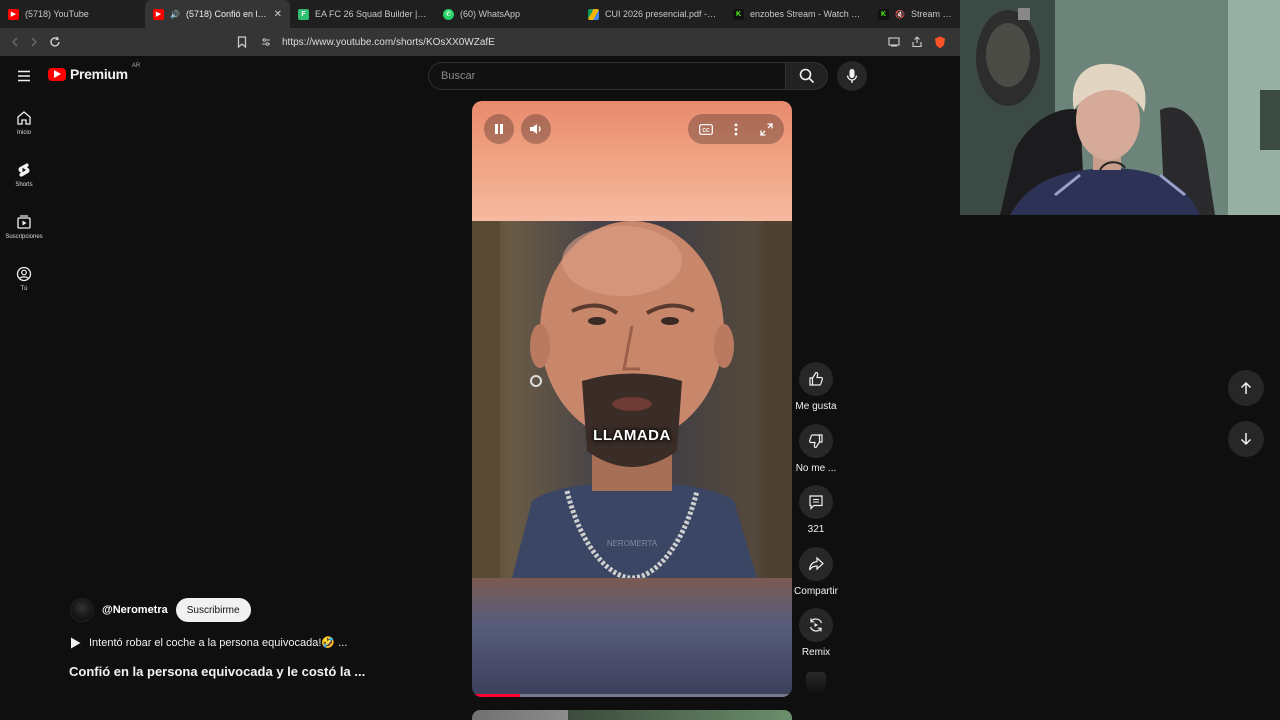 The width and height of the screenshot is (1280, 720). I want to click on sound-source-thumbnail, so click(816, 682).